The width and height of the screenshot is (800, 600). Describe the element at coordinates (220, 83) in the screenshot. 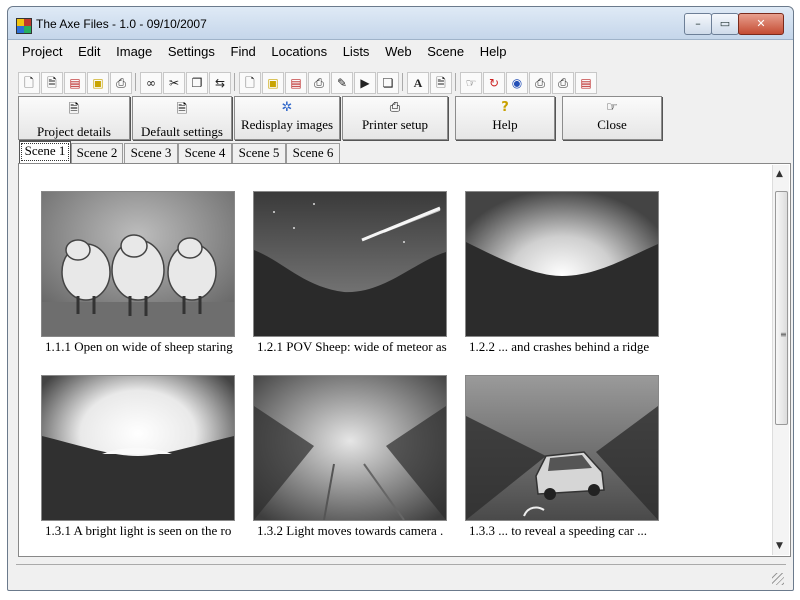

I see `arrows-icon: ⇆` at that location.